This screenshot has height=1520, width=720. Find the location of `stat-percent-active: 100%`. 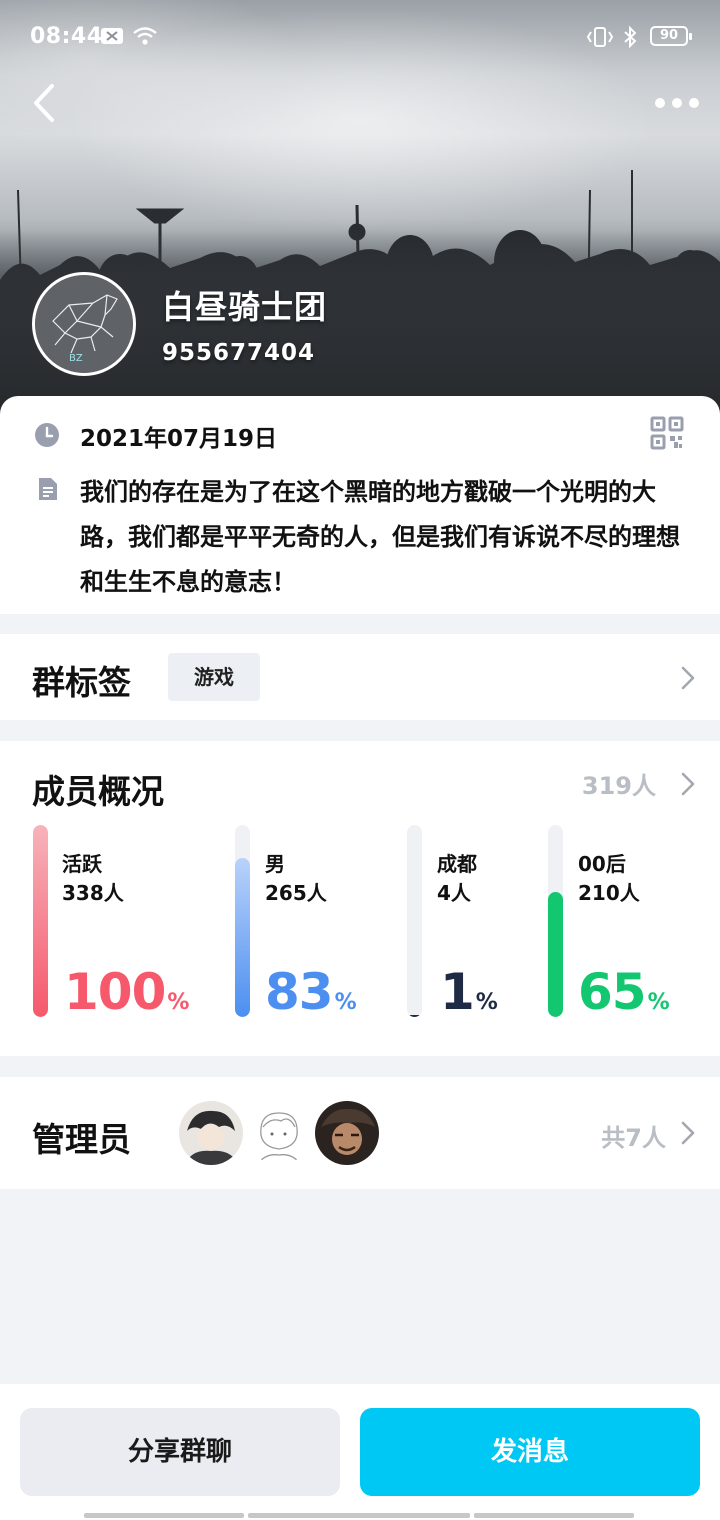

stat-percent-active: 100% is located at coordinates (126, 992).